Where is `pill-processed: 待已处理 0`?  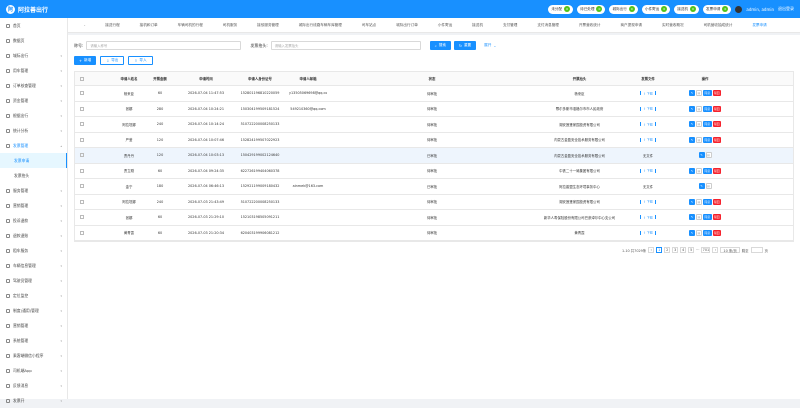 pill-processed: 待已处理 0 is located at coordinates (591, 9).